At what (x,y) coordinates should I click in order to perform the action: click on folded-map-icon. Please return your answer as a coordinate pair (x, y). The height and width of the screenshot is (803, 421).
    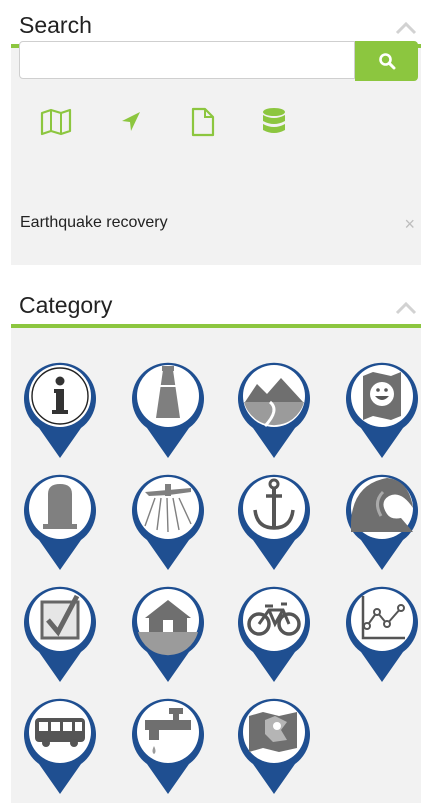
    Looking at the image, I should click on (274, 741).